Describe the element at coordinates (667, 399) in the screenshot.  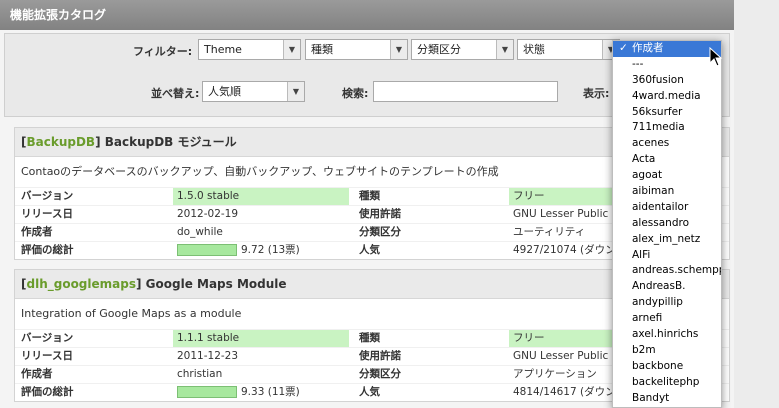
I see `dropdown-option: Bandyt` at that location.